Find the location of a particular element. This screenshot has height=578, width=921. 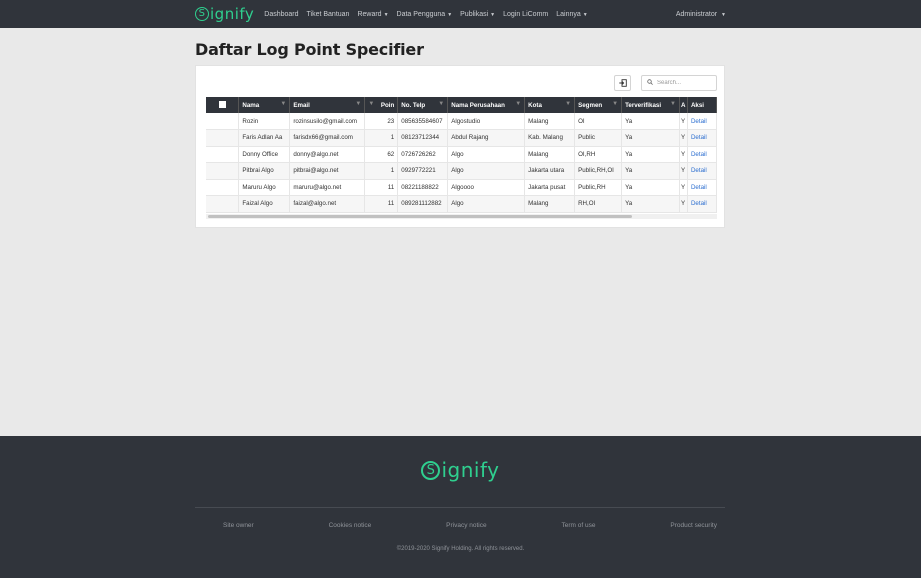

cell-email: donny@algo.net is located at coordinates (327, 154).